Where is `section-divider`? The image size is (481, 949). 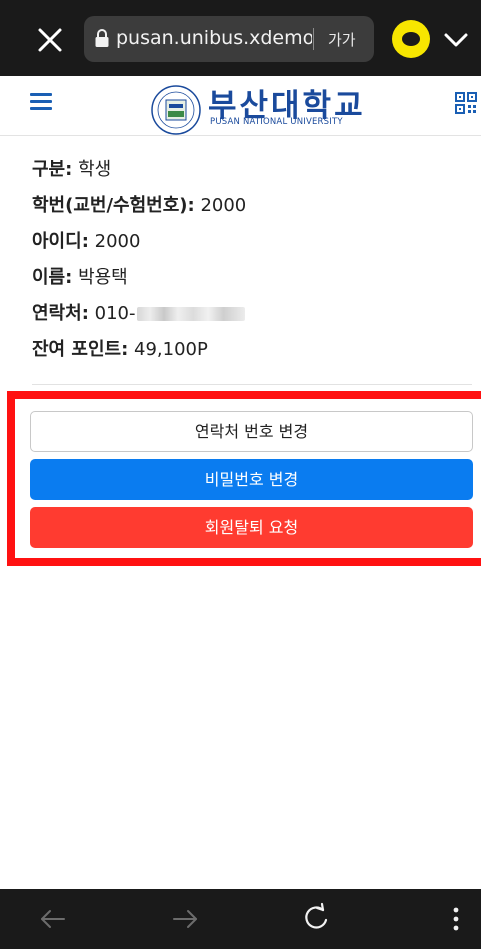
section-divider is located at coordinates (252, 384).